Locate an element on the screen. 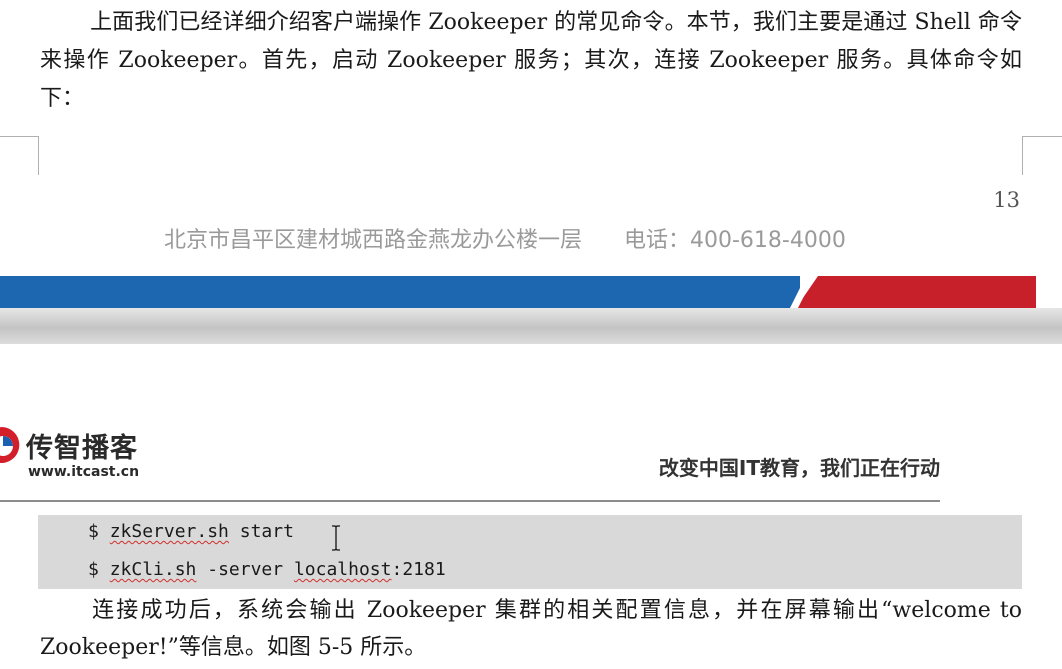 This screenshot has height=669, width=1062. code-host: localhost is located at coordinates (342, 569).